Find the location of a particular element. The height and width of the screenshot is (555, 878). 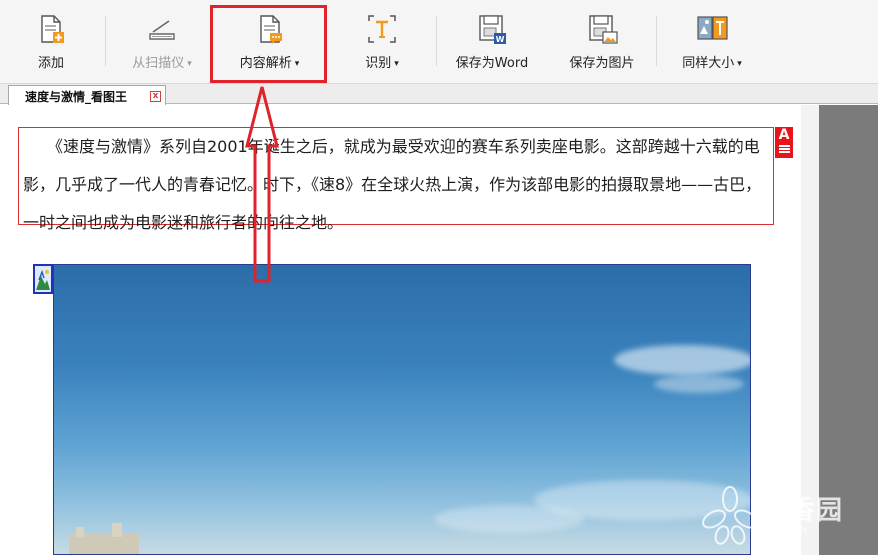

image-region-badge is located at coordinates (43, 279).